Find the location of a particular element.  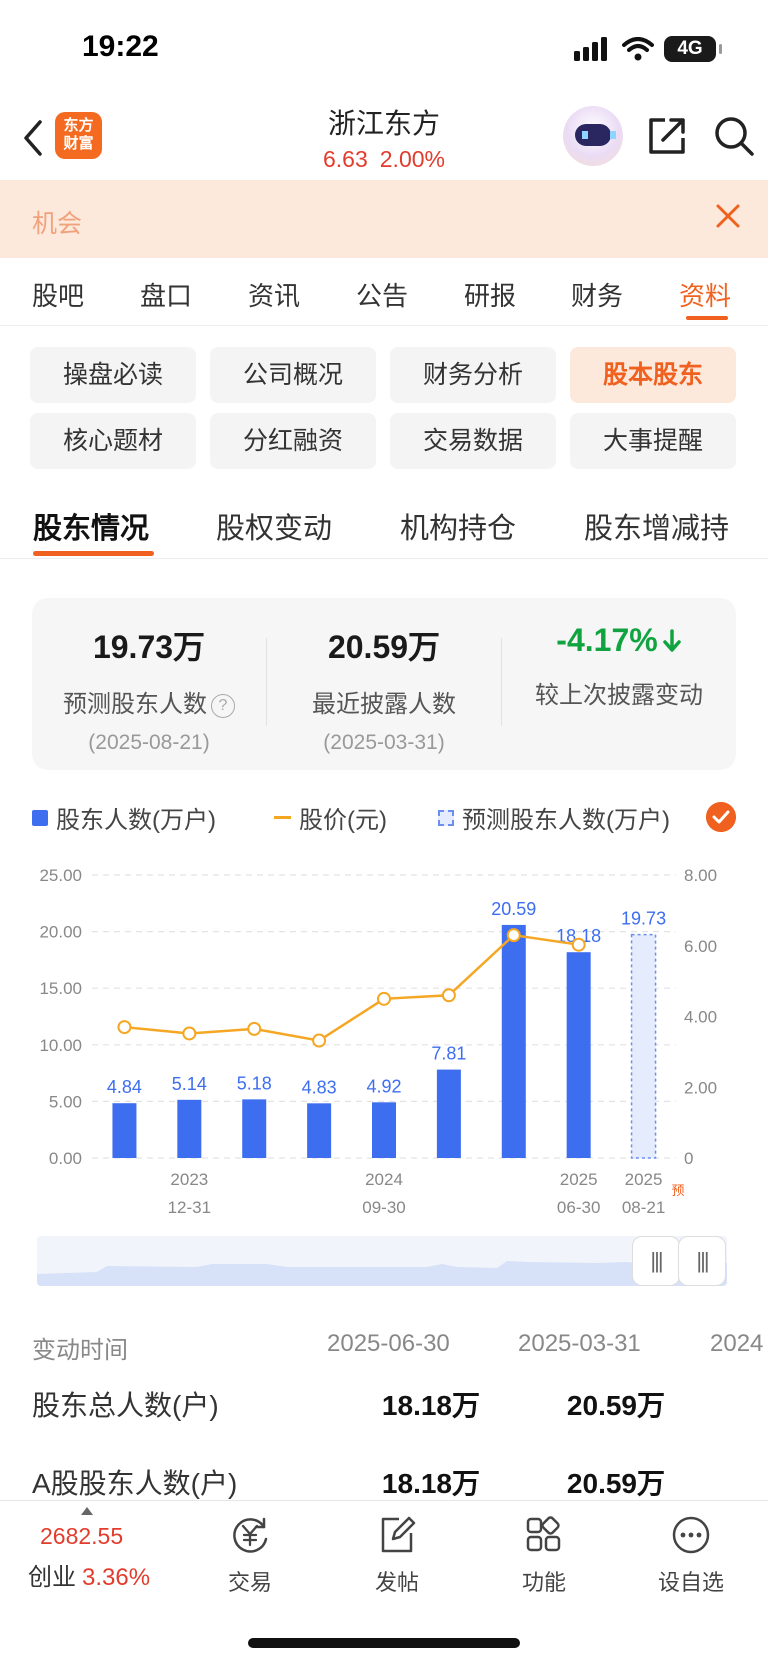

help-icon: ? is located at coordinates (223, 706).